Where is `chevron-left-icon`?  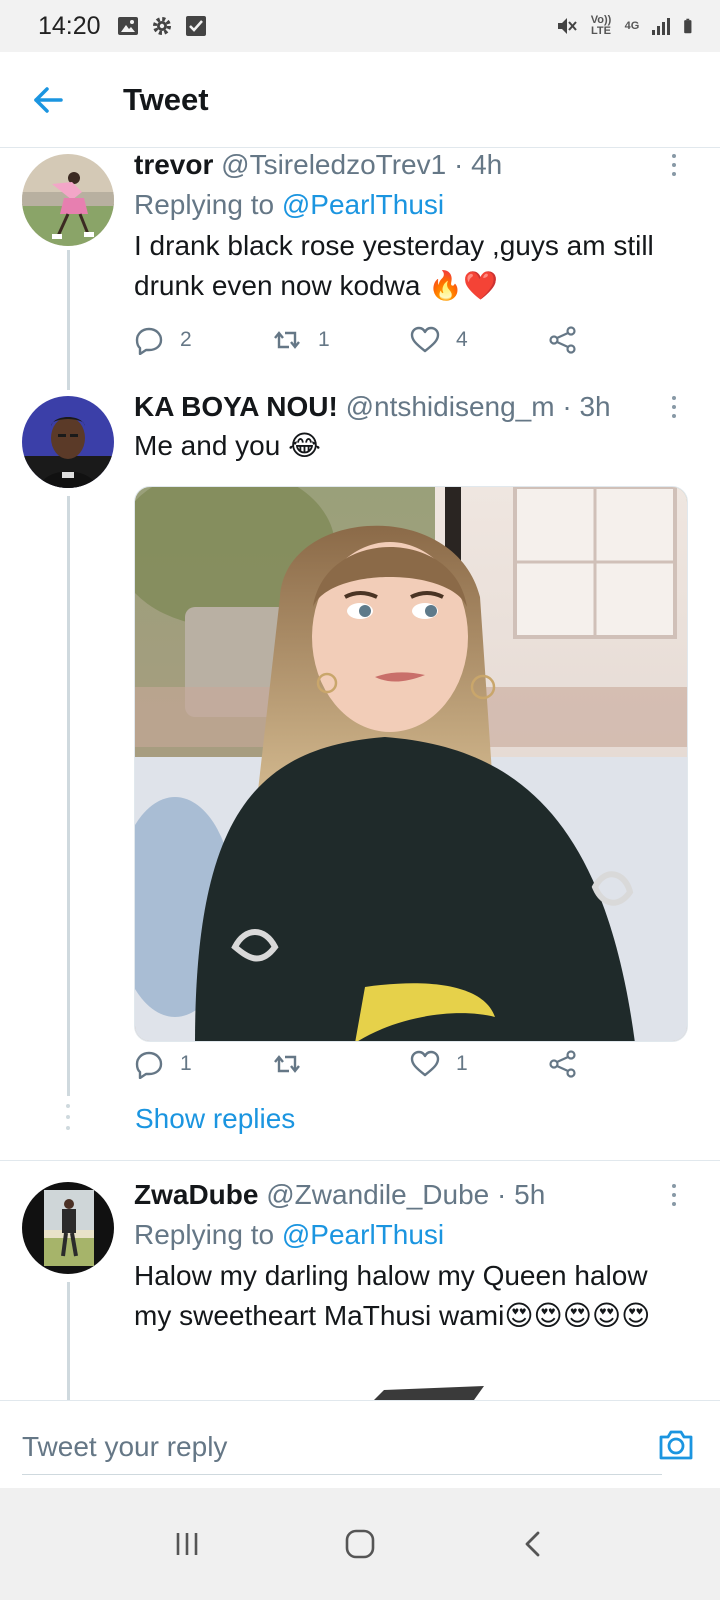 chevron-left-icon is located at coordinates (532, 1544).